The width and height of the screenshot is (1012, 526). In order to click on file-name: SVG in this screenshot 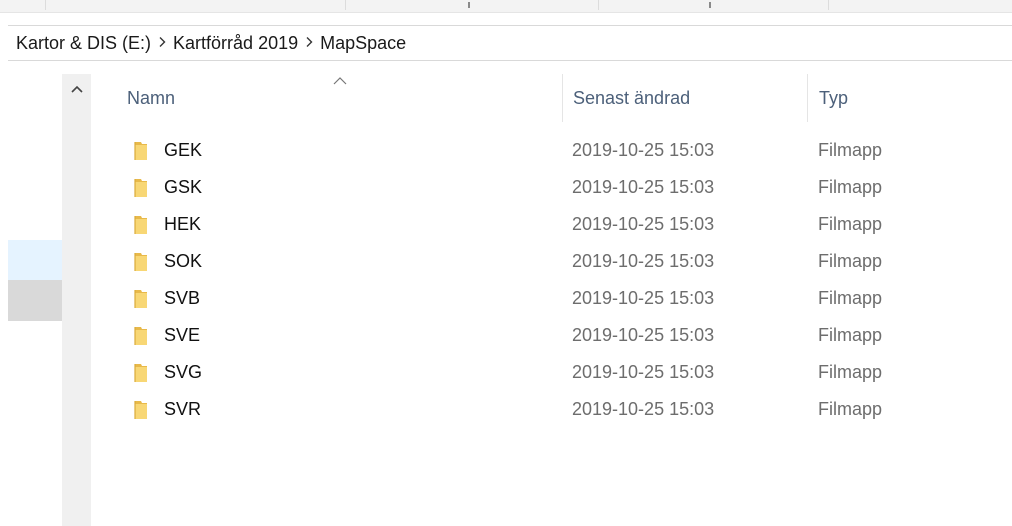, I will do `click(183, 372)`.